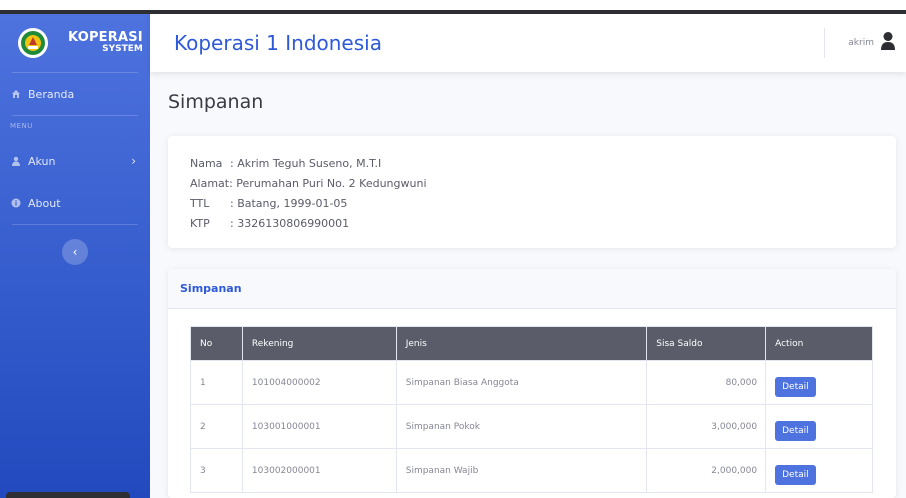  What do you see at coordinates (306, 163) in the screenshot?
I see `info-value: : Akrim Teguh Suseno, M.T.I` at bounding box center [306, 163].